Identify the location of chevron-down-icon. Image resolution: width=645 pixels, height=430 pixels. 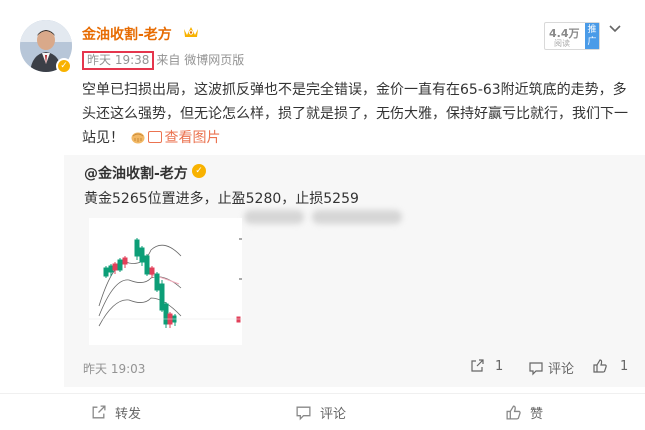
(615, 29).